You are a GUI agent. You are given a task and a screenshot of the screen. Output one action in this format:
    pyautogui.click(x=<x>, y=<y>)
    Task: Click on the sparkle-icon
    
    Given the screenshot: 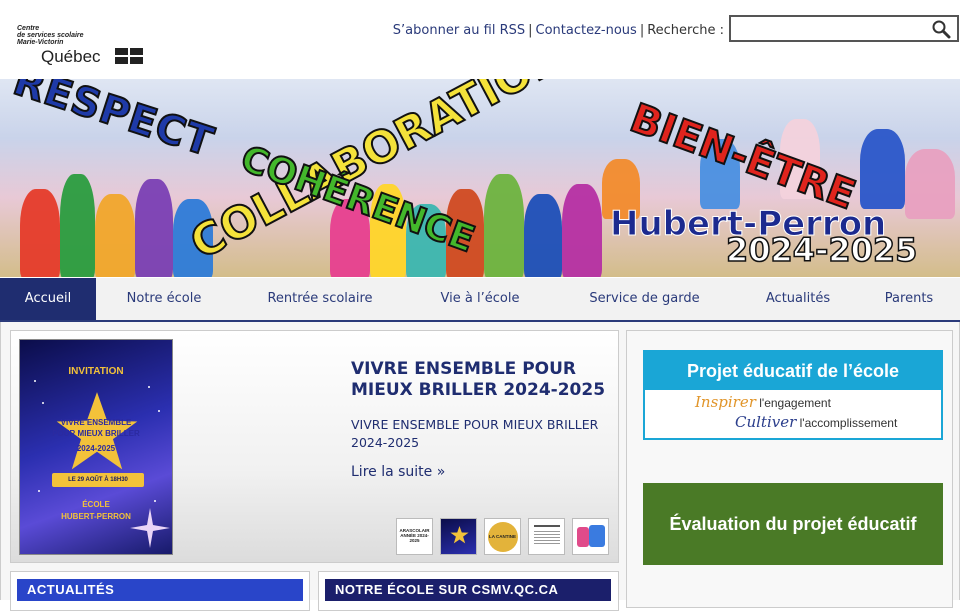 What is the action you would take?
    pyautogui.click(x=150, y=528)
    